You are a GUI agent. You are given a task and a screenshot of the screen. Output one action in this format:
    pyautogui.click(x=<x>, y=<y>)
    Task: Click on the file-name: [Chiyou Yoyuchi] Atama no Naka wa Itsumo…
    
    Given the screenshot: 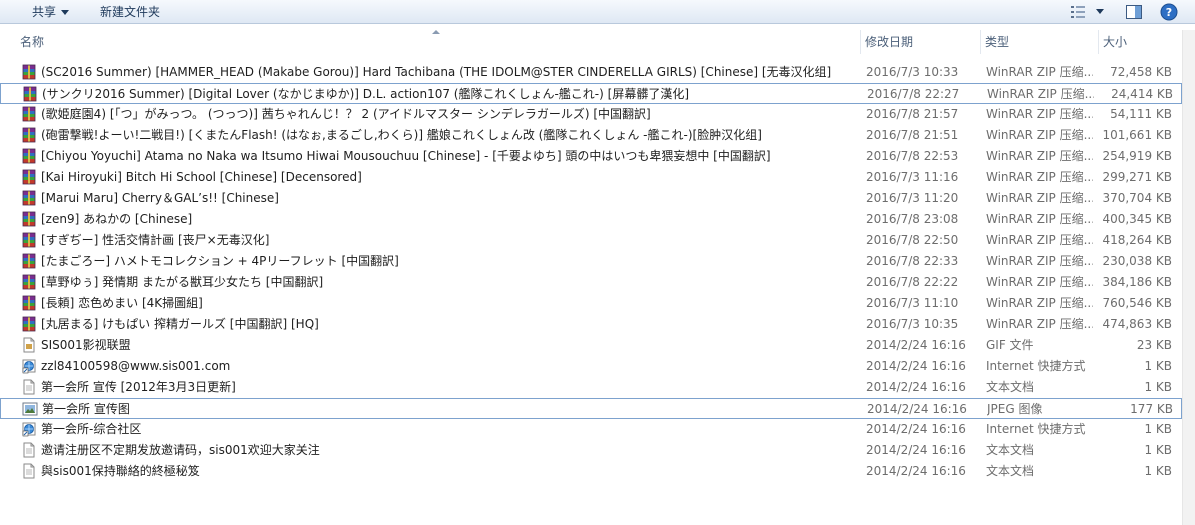 What is the action you would take?
    pyautogui.click(x=406, y=156)
    